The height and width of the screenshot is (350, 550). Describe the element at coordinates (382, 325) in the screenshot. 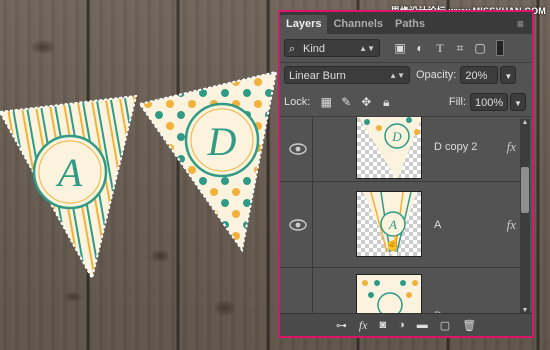

I see `mask-icon: ◙` at that location.